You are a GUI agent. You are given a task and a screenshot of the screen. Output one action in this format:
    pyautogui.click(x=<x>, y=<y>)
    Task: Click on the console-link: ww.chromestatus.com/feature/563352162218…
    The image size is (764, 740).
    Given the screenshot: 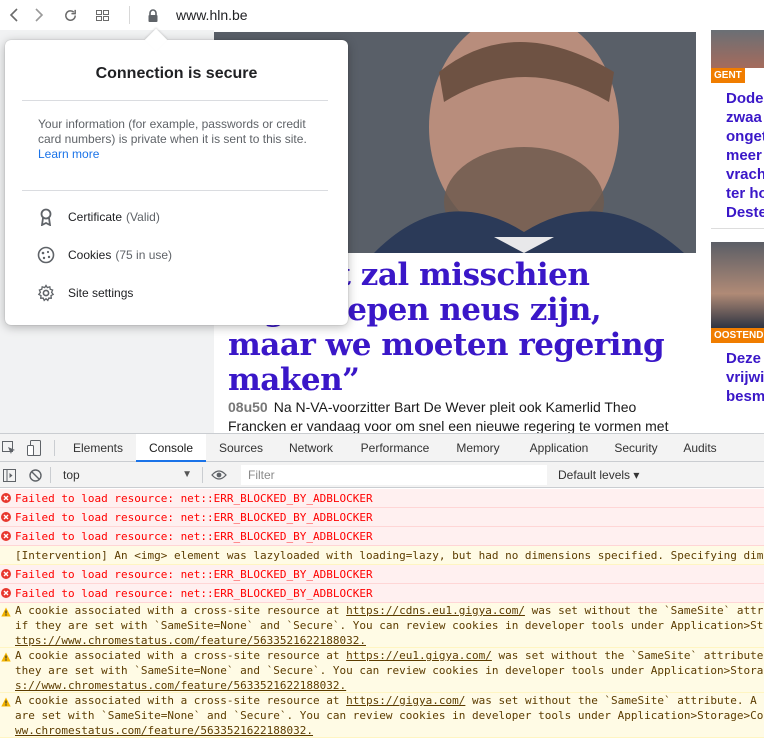 What is the action you would take?
    pyautogui.click(x=164, y=730)
    